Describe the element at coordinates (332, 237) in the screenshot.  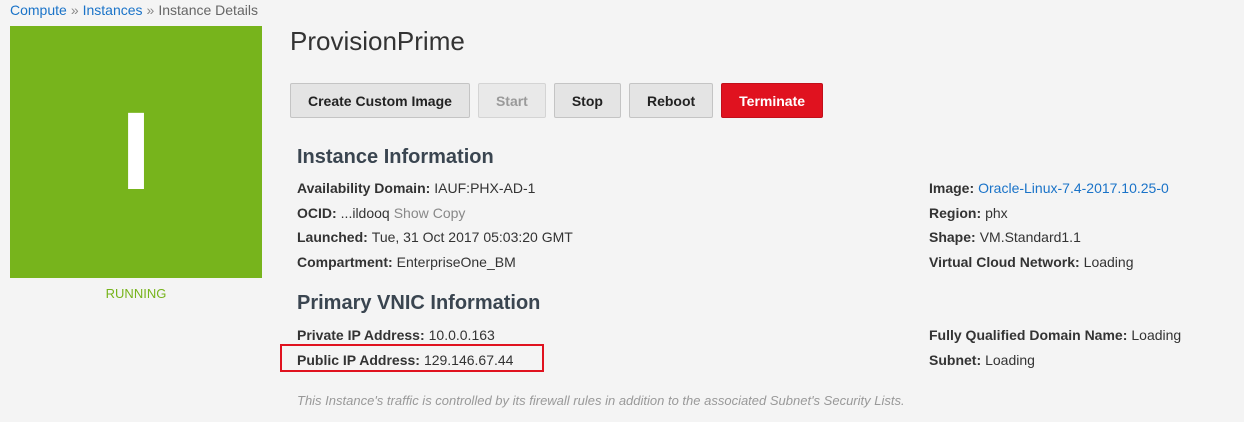
I see `field-label: Launched:` at that location.